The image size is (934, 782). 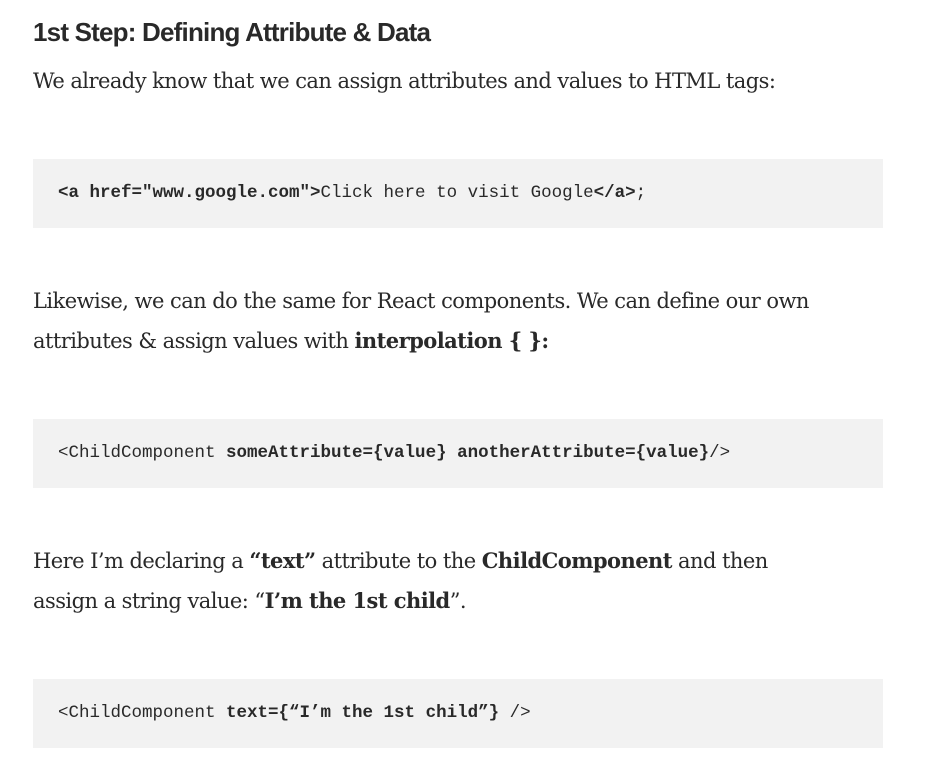 I want to click on code-semicolon: ;, so click(x=641, y=193).